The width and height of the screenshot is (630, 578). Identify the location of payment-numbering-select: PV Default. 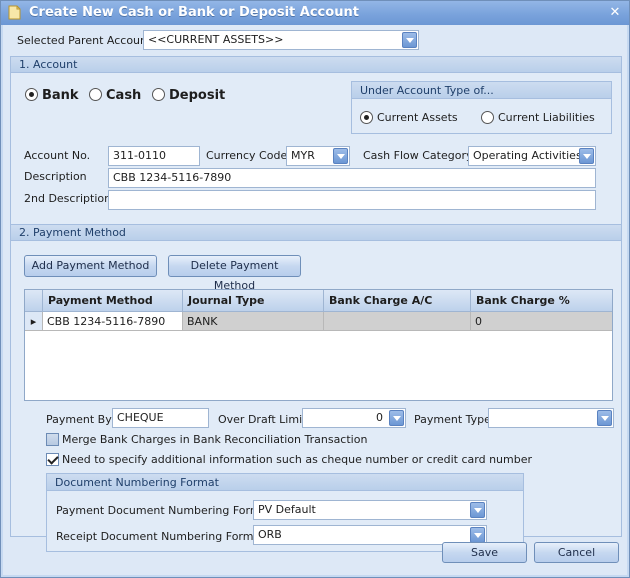
(370, 510).